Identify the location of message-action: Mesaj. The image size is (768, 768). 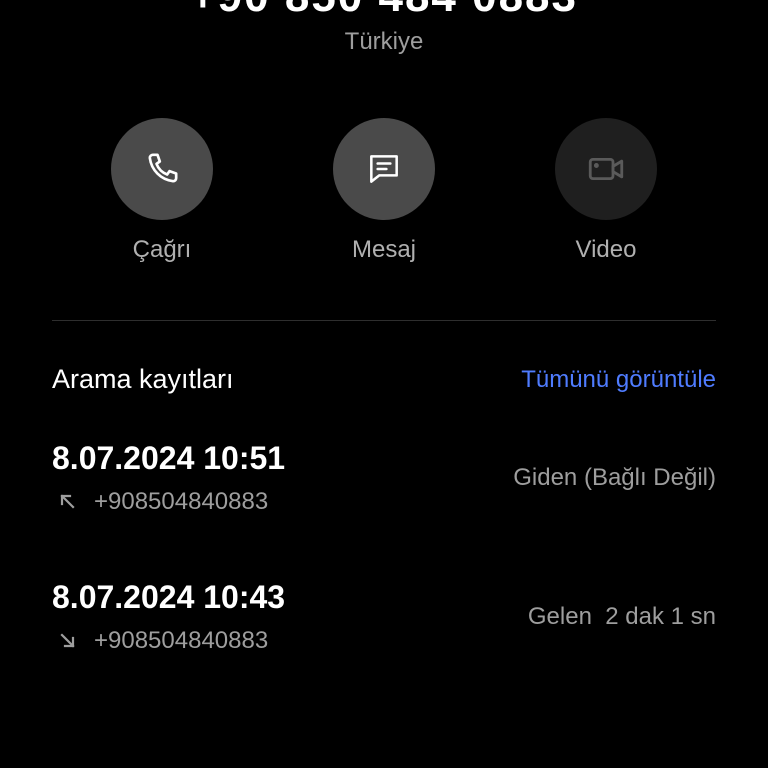
(384, 191).